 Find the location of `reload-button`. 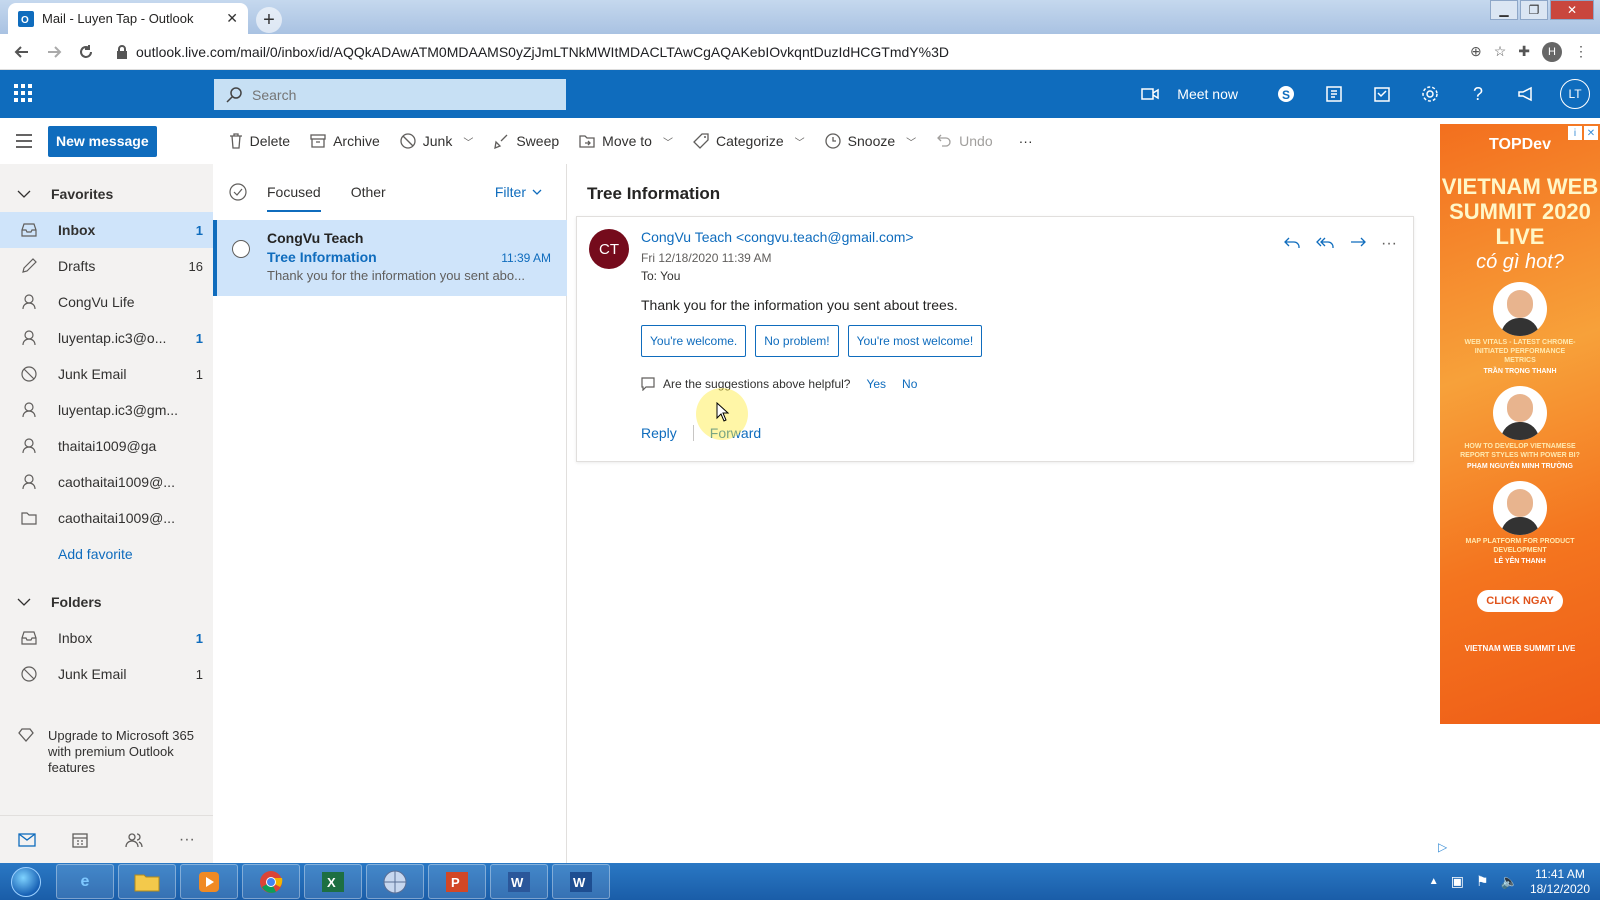

reload-button is located at coordinates (86, 52).